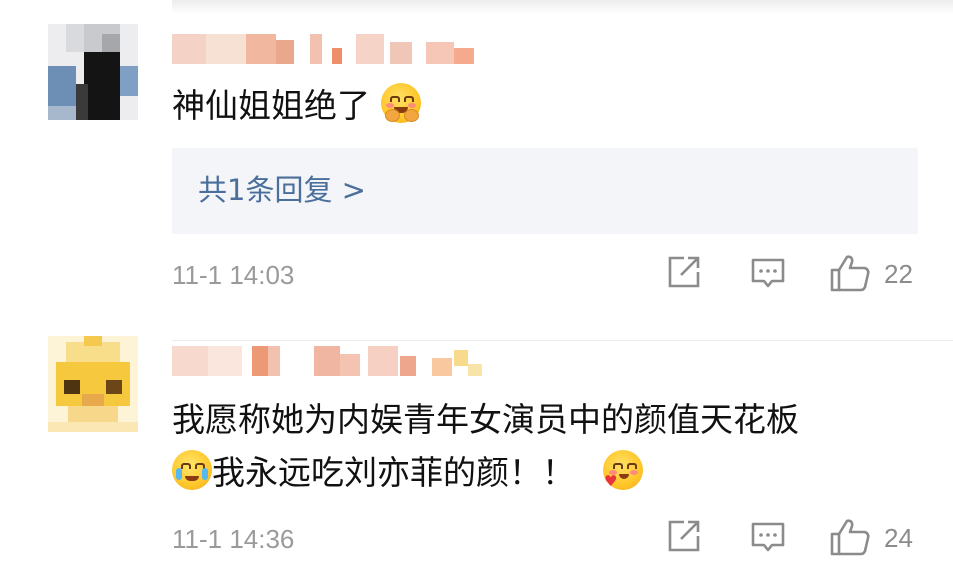 This screenshot has width=953, height=585. What do you see at coordinates (623, 470) in the screenshot?
I see `heart-face-icon: ♥` at bounding box center [623, 470].